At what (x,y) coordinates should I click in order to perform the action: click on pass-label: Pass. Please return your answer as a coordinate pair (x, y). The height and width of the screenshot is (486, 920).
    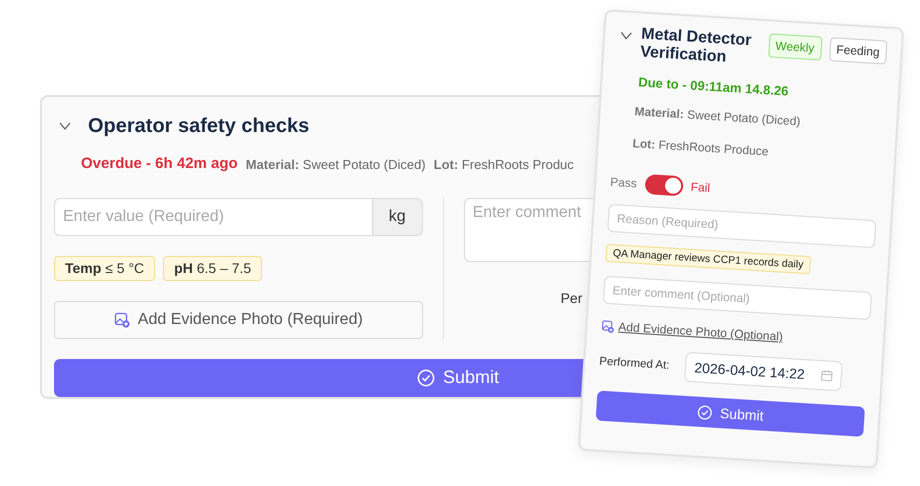
    Looking at the image, I should click on (624, 183).